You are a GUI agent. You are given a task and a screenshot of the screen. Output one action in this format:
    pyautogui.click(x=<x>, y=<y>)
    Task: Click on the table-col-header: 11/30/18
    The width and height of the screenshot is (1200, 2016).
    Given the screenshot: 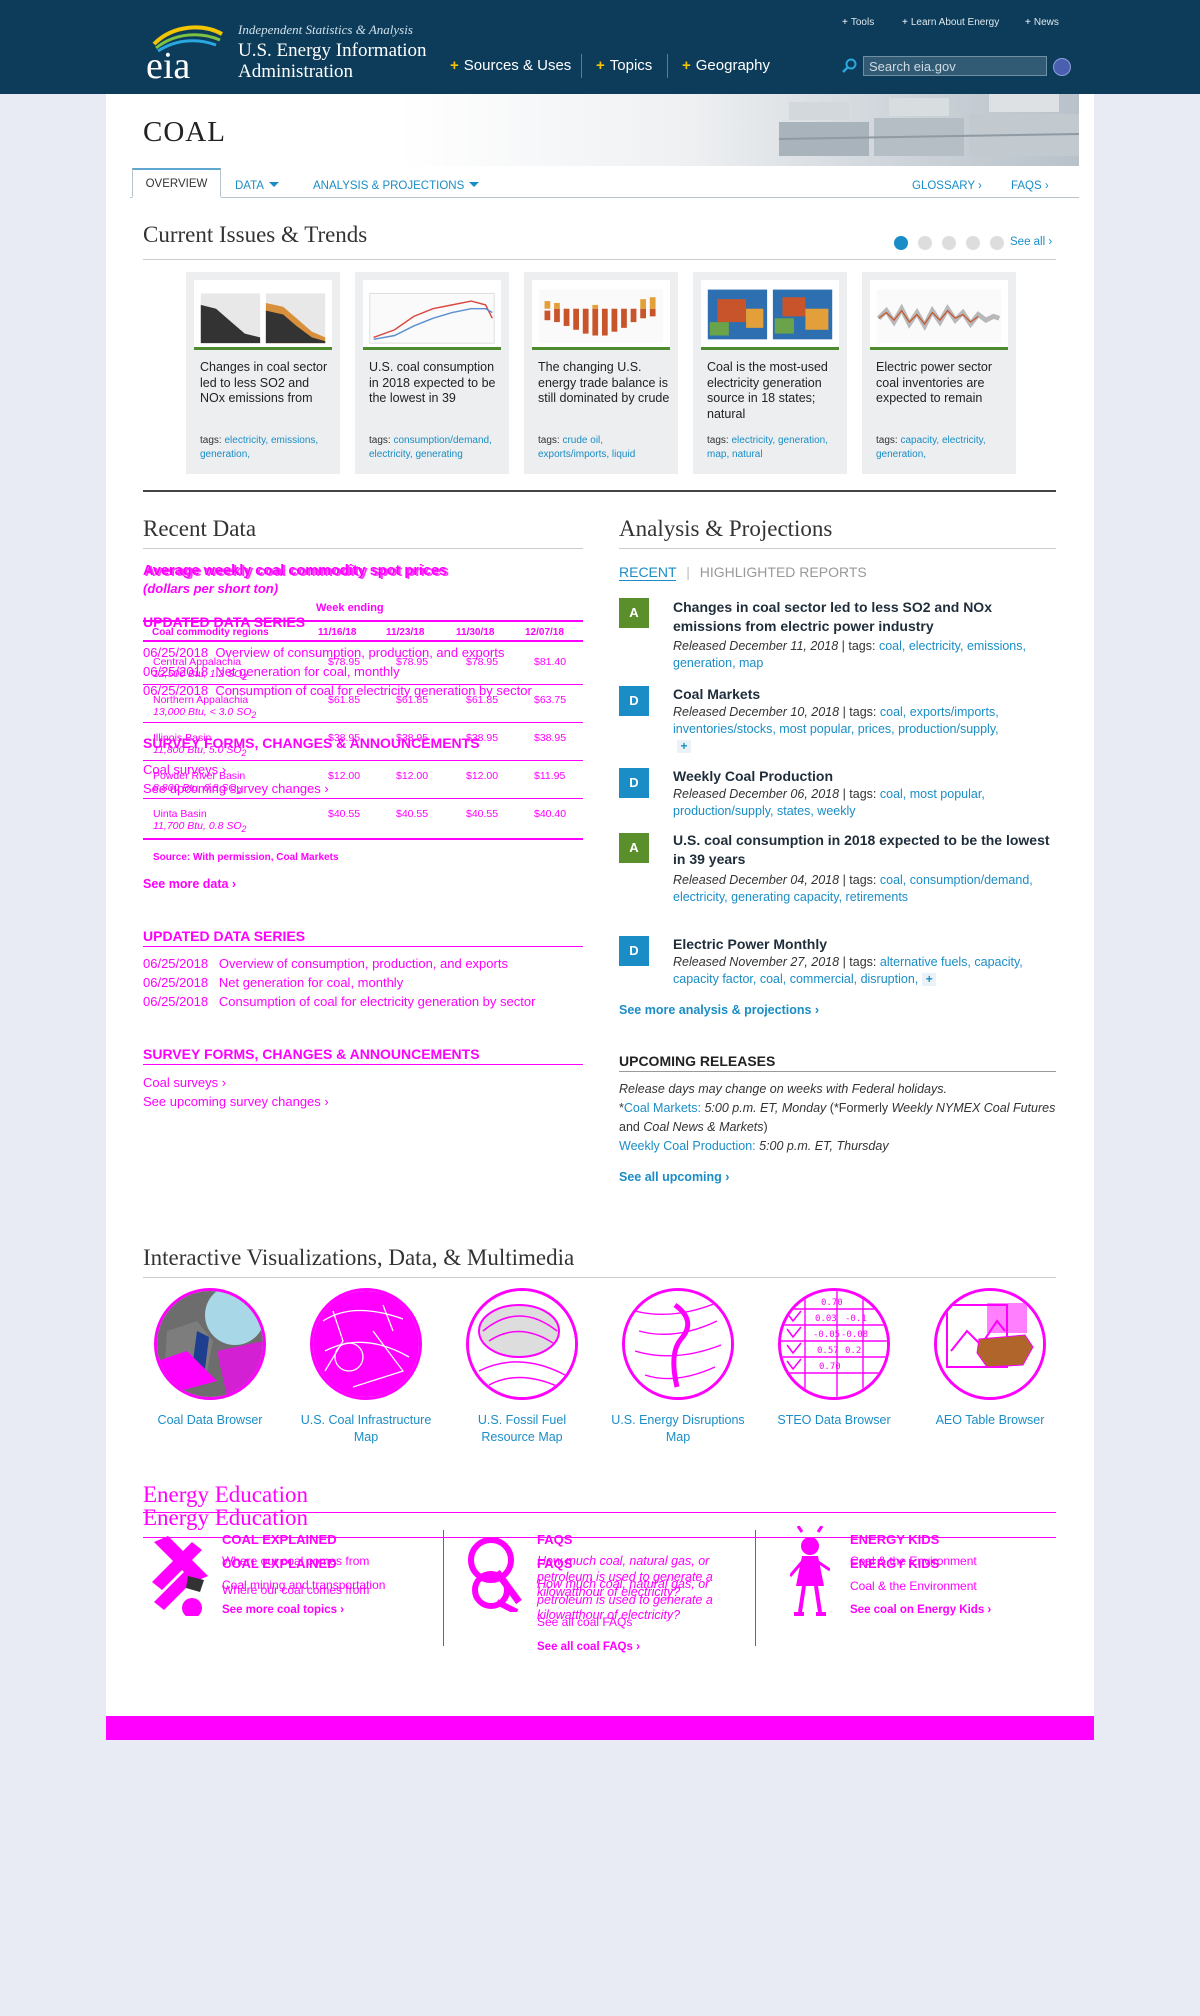 What is the action you would take?
    pyautogui.click(x=475, y=632)
    